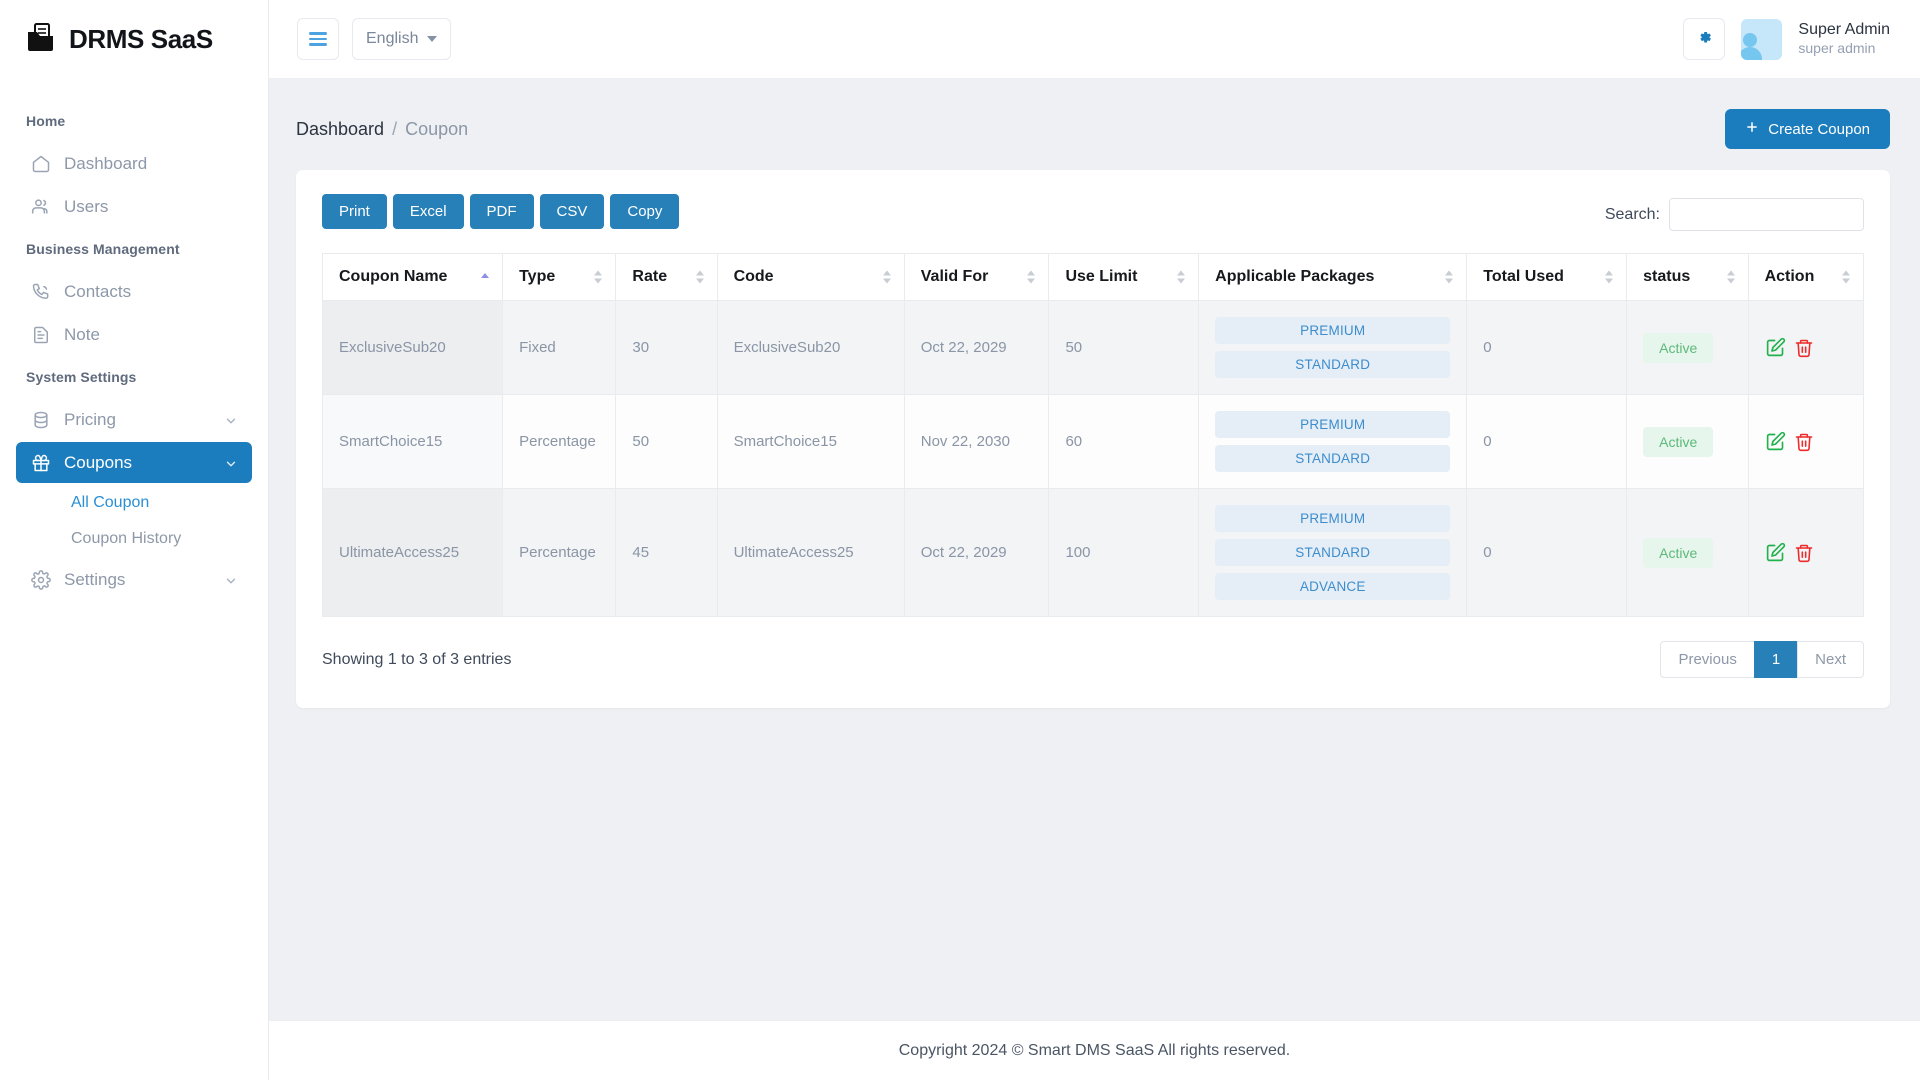 This screenshot has width=1920, height=1080. Describe the element at coordinates (340, 129) in the screenshot. I see `breadcrumb-root: Dashboard` at that location.